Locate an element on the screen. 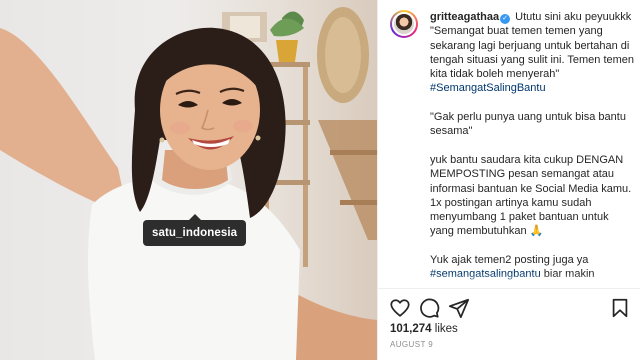 The height and width of the screenshot is (360, 640). post-date: AUGUST 9 is located at coordinates (411, 344).